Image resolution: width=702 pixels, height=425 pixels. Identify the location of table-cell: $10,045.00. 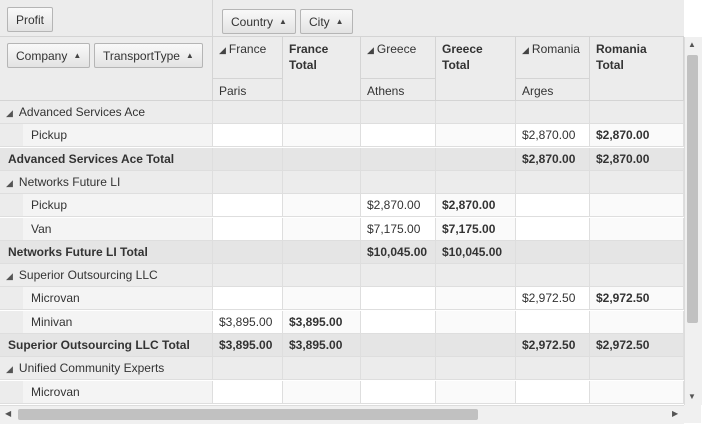
(398, 252).